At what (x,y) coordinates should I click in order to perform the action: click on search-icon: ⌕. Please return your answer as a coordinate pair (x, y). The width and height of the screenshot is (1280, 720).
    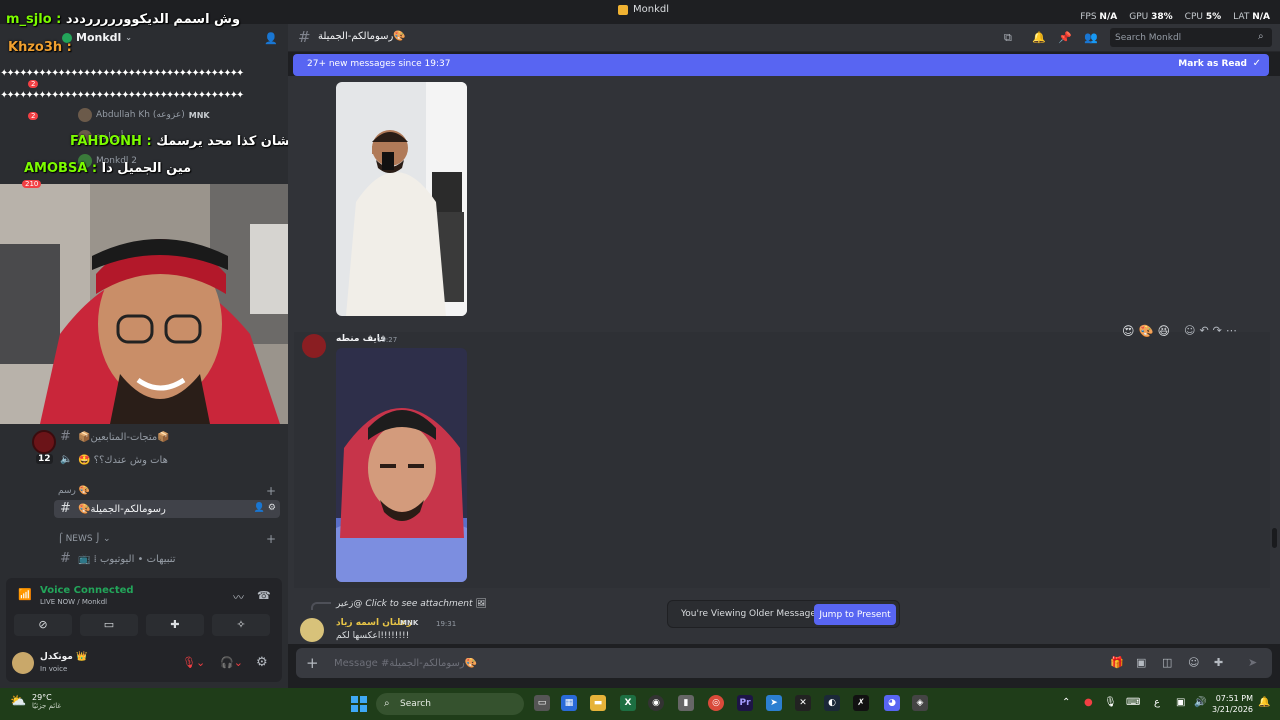
    Looking at the image, I should click on (1261, 36).